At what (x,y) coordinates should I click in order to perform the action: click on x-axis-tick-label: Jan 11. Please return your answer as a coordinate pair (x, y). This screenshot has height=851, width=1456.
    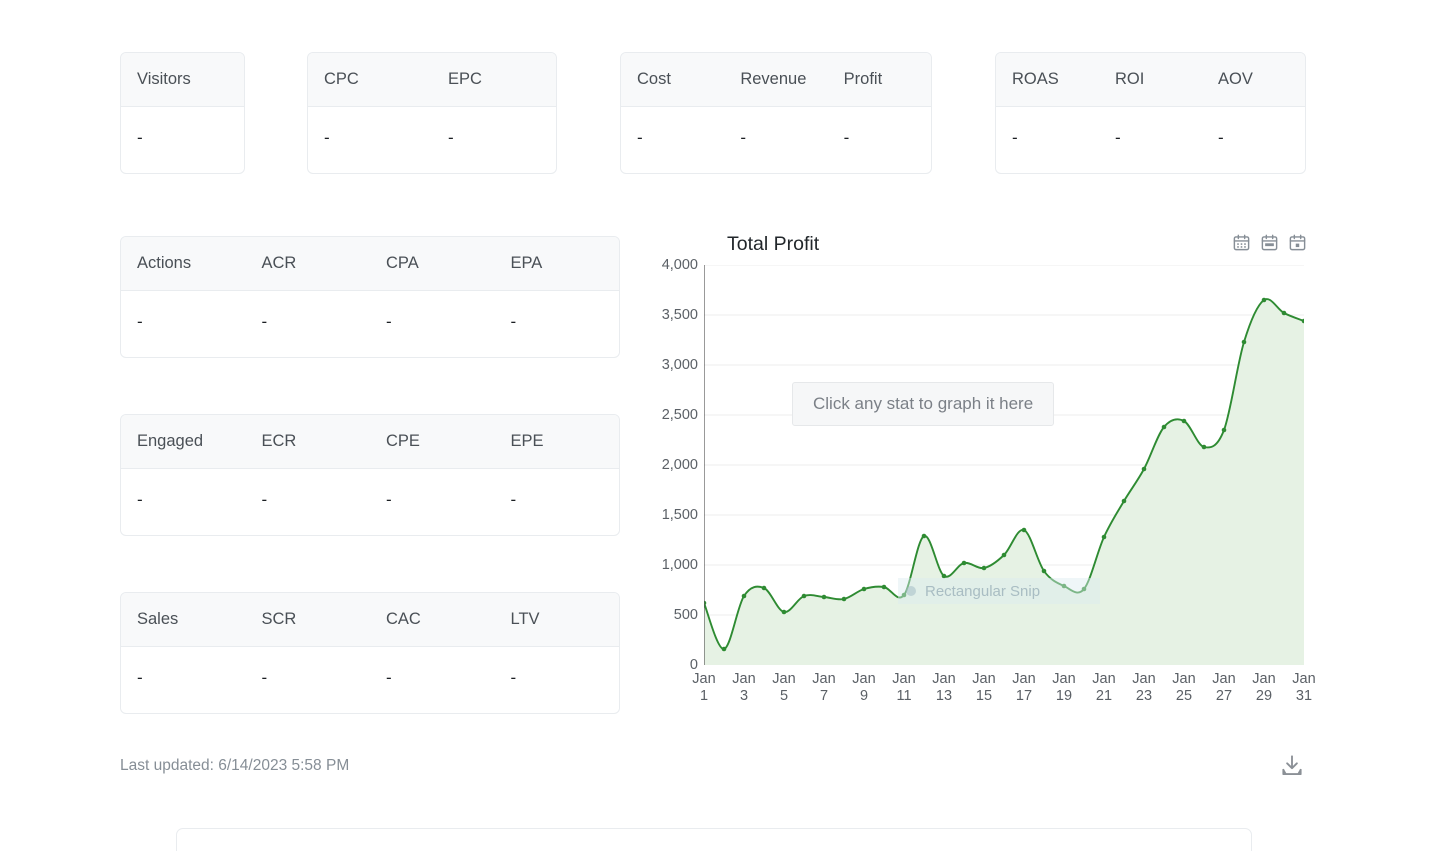
    Looking at the image, I should click on (904, 687).